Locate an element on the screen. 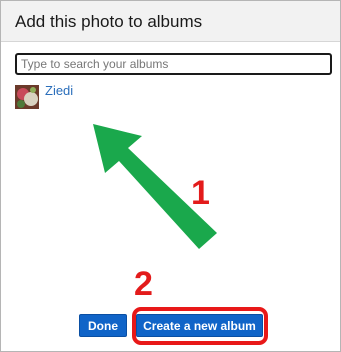  create-new-album-button: Create a new album is located at coordinates (199, 325).